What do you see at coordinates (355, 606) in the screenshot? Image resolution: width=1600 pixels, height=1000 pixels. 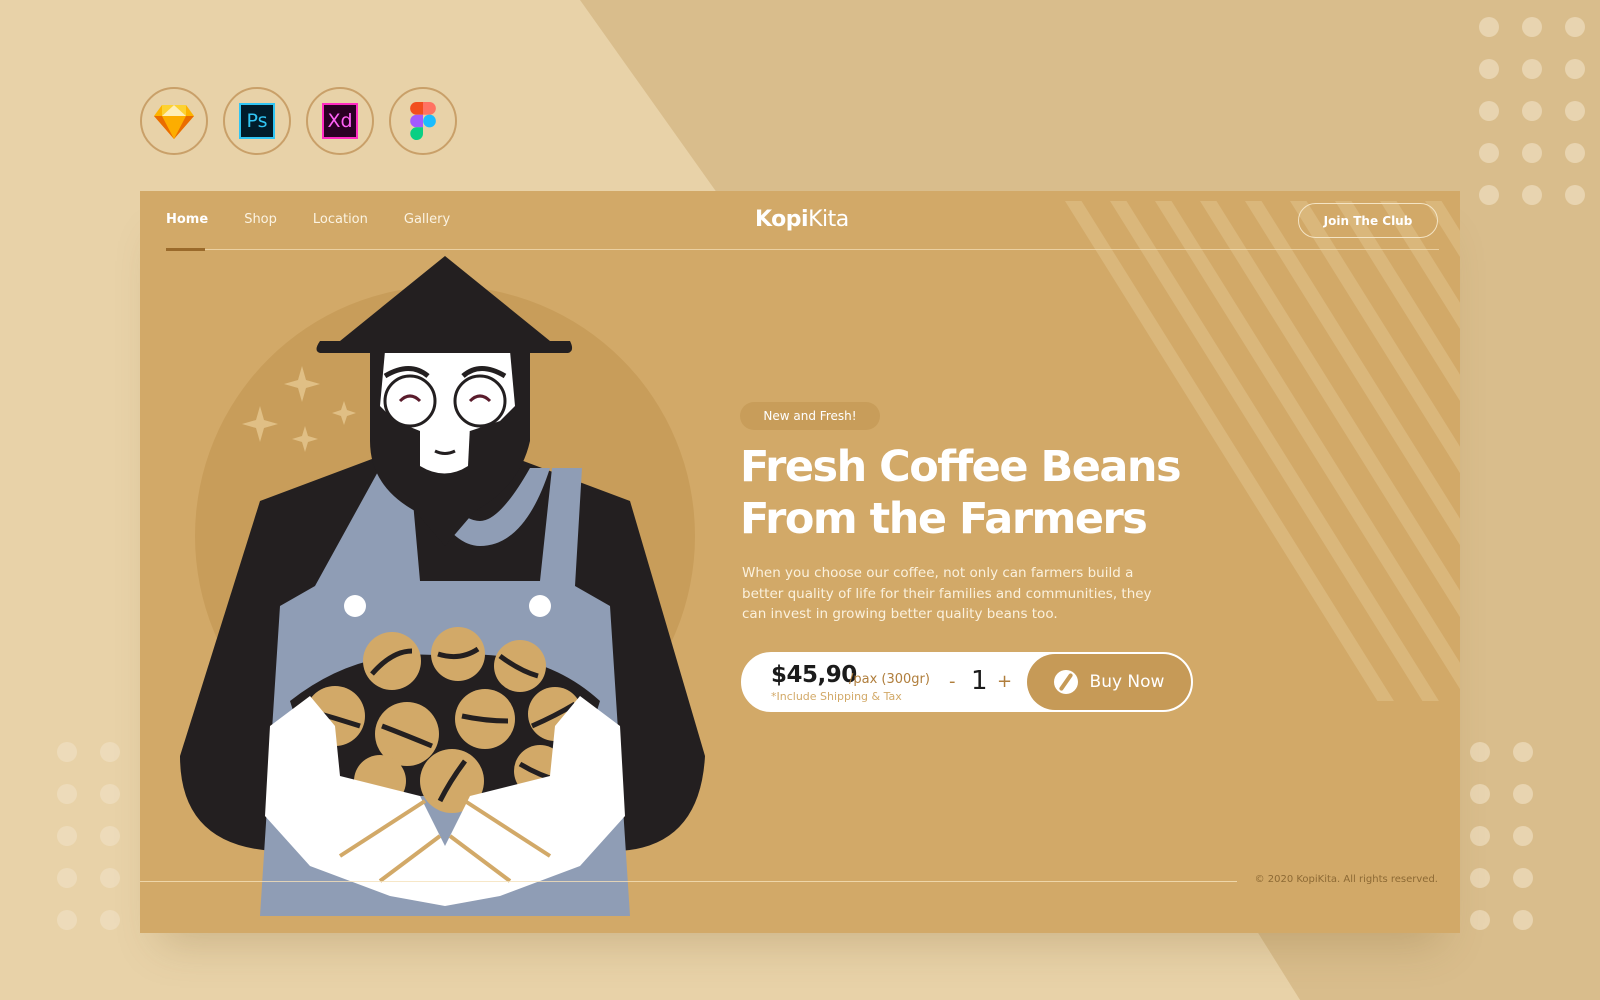 I see `apron-button-left` at bounding box center [355, 606].